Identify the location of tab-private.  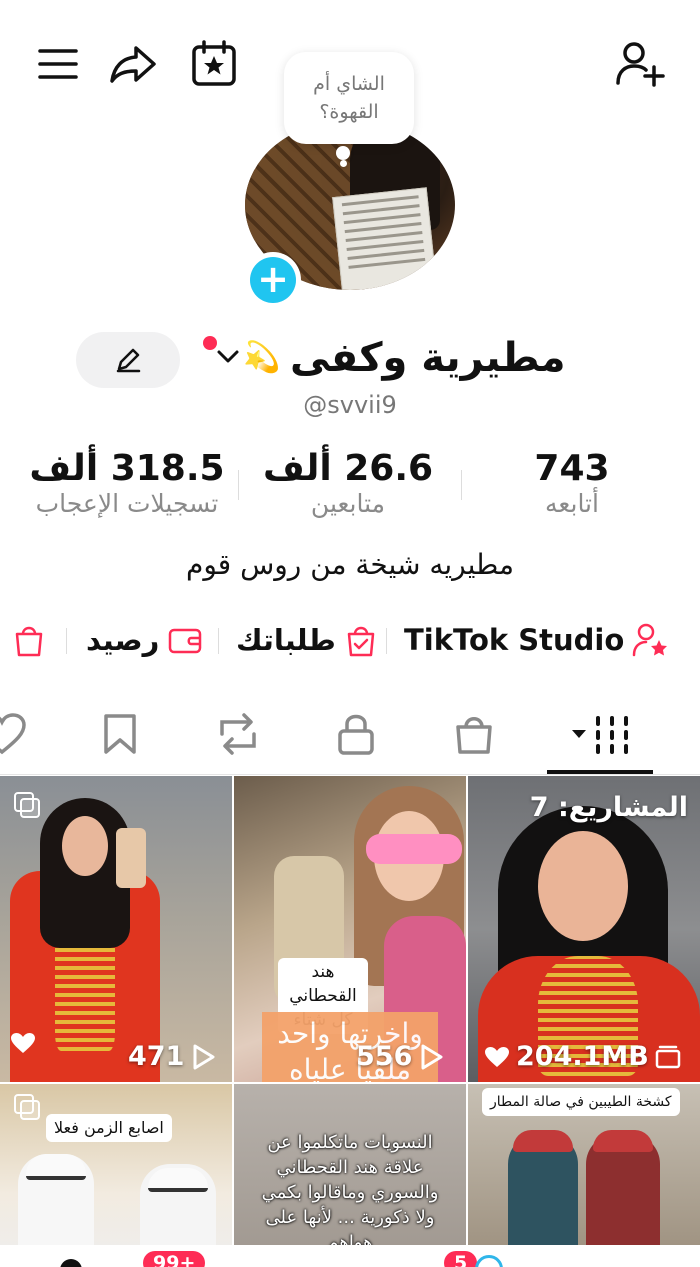
(356, 734).